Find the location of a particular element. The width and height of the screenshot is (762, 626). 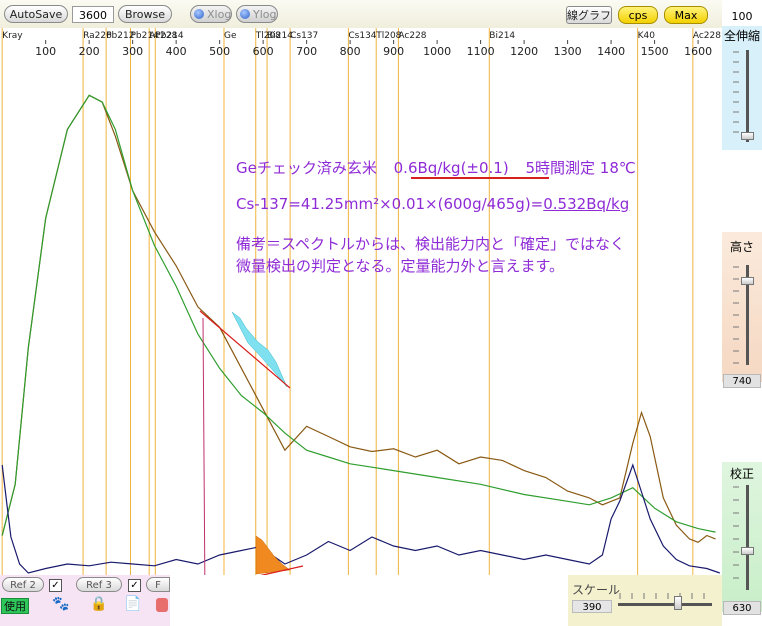

isotope-label: Bi214 is located at coordinates (502, 36).